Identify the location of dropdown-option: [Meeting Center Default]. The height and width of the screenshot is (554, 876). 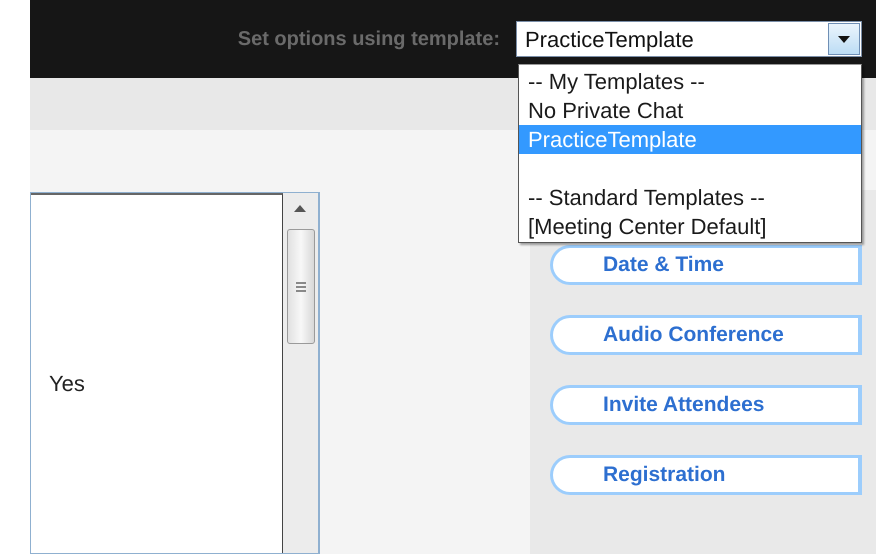
(690, 226).